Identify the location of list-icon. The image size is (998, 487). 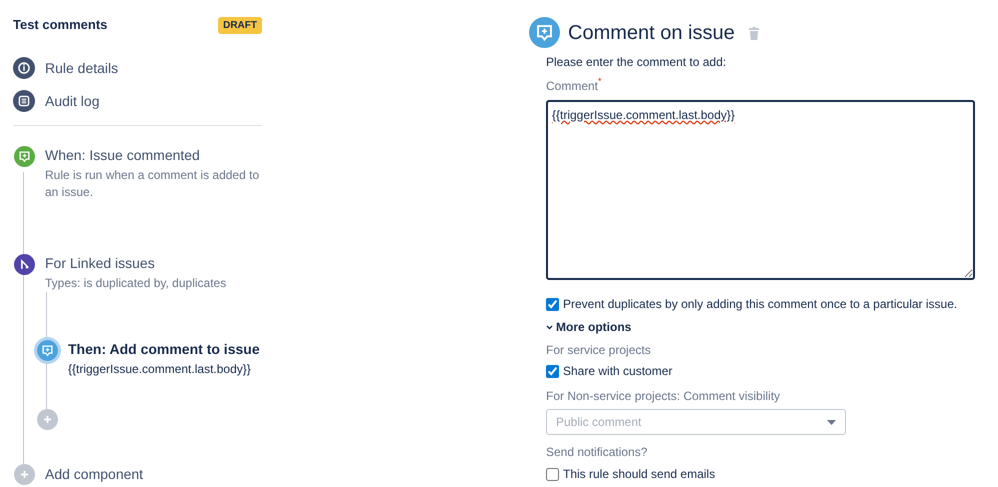
(24, 101).